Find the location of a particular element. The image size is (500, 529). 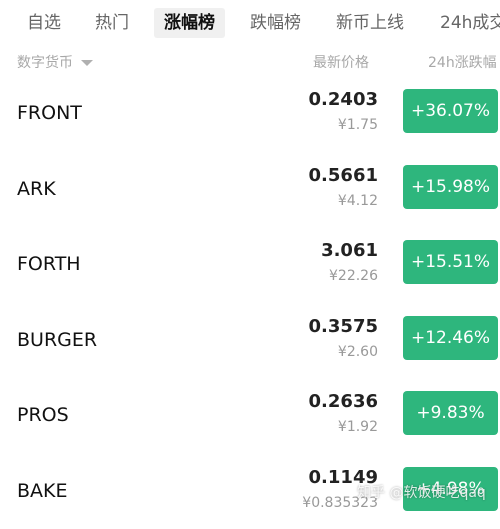

tab-24h-volume: 24h成交 is located at coordinates (470, 23).